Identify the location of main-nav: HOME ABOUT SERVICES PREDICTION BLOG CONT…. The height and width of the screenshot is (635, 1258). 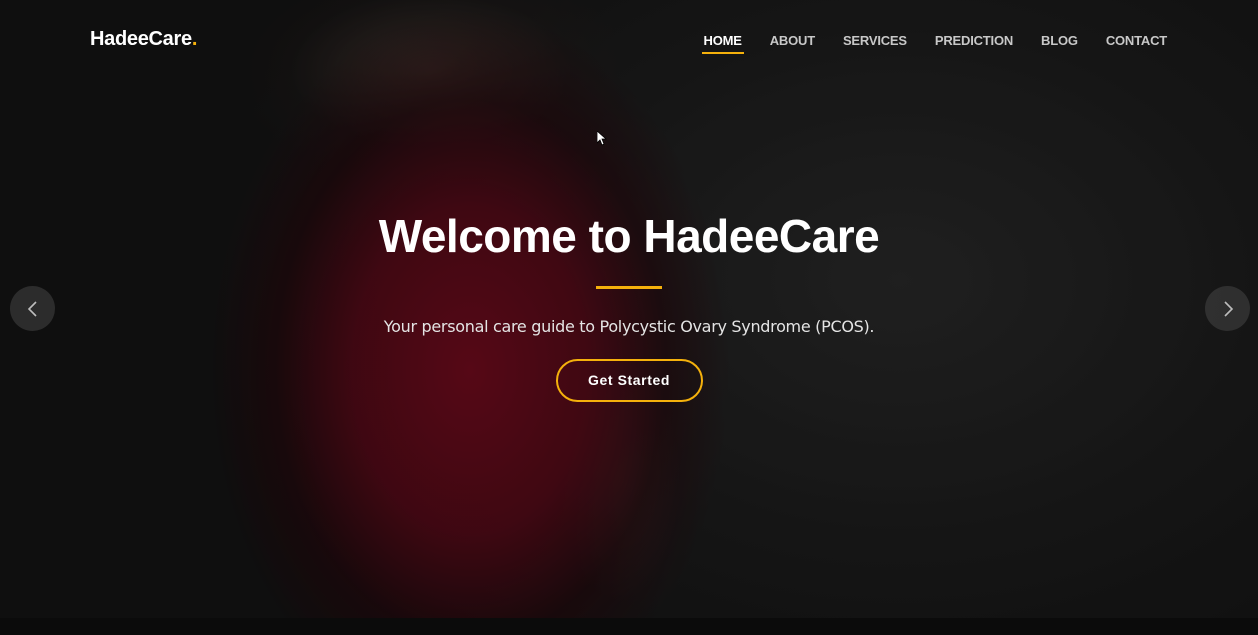
(934, 43).